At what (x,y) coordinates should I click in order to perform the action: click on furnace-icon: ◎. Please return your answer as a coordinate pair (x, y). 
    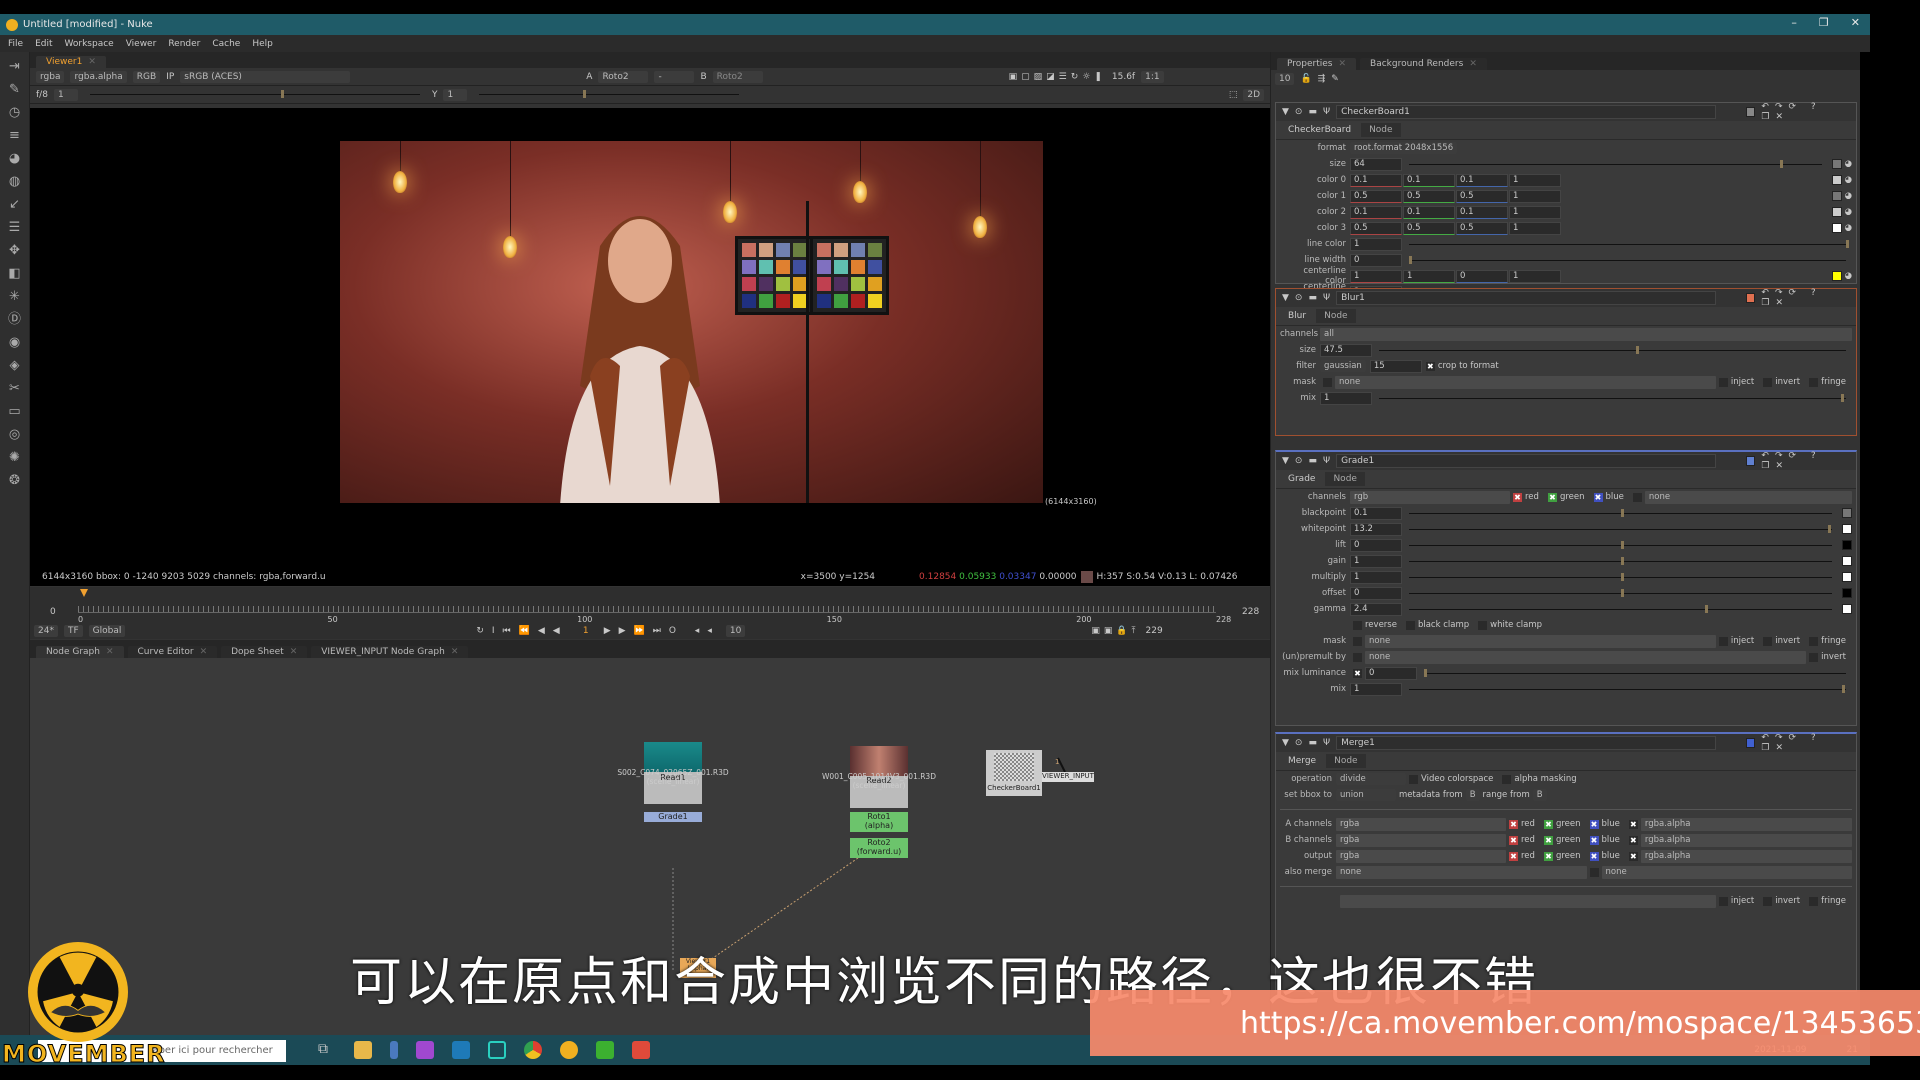
    Looking at the image, I should click on (15, 435).